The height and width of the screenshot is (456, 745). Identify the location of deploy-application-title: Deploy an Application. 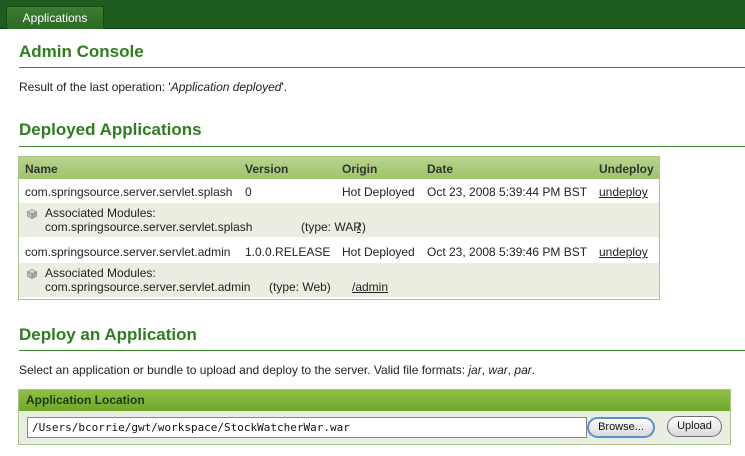
(108, 334).